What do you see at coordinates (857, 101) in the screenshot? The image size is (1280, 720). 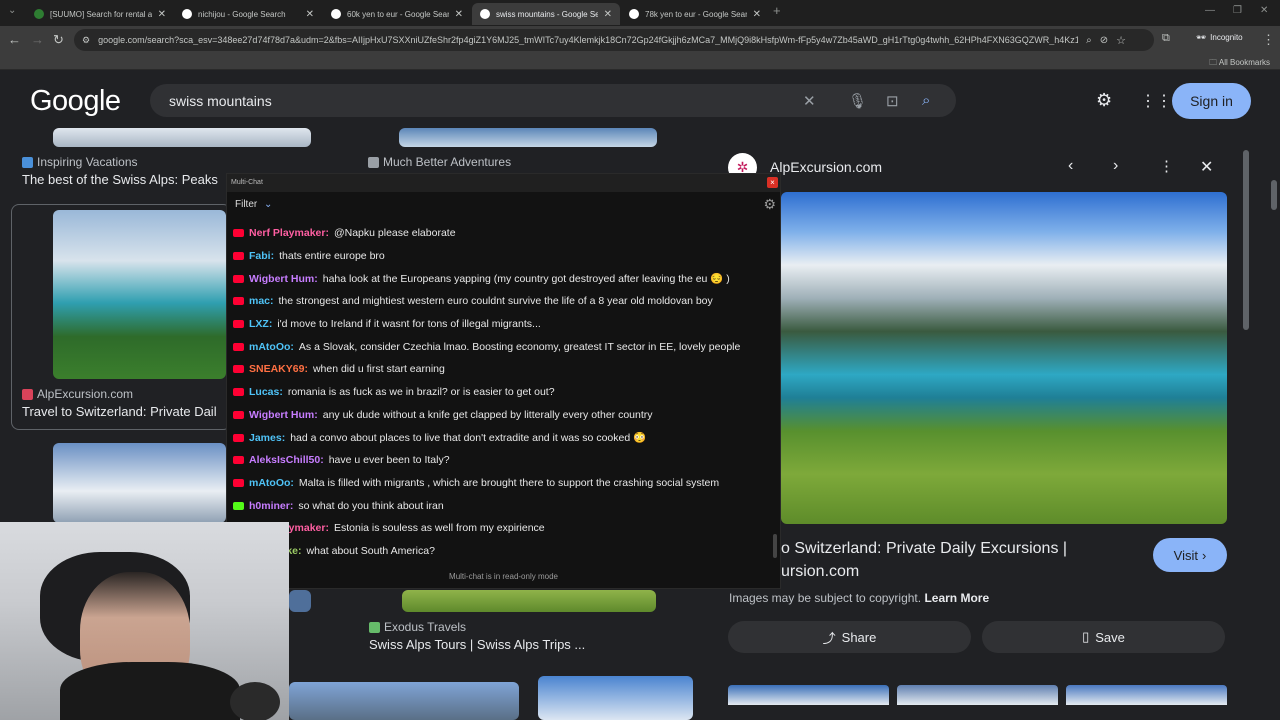 I see `microphone-icon: 🎙` at bounding box center [857, 101].